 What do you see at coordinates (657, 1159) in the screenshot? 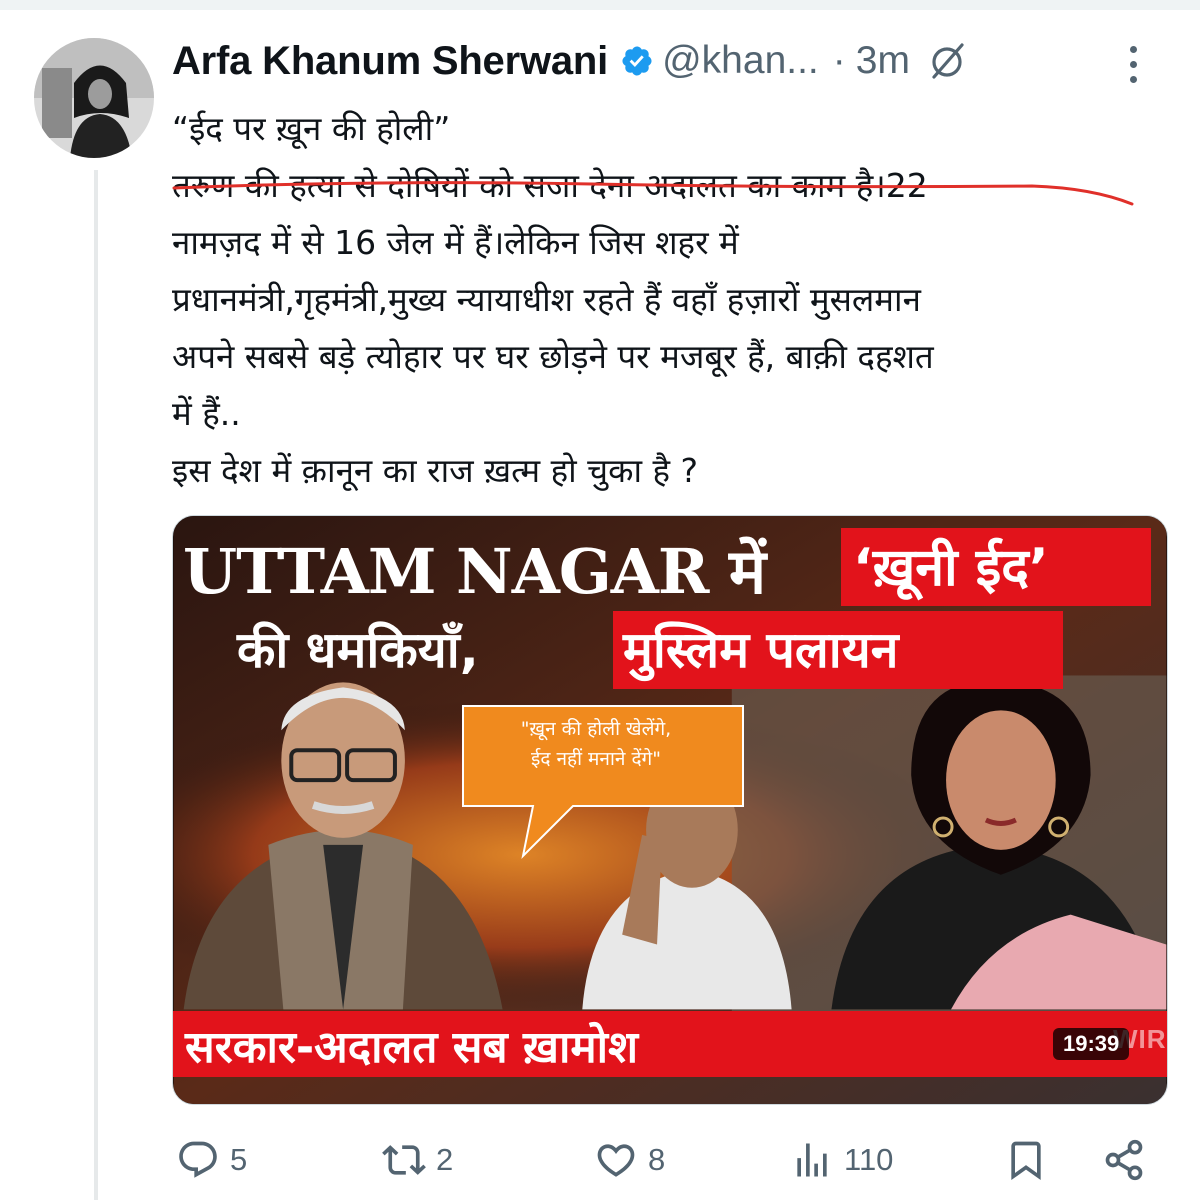
I see `like-count: 8` at bounding box center [657, 1159].